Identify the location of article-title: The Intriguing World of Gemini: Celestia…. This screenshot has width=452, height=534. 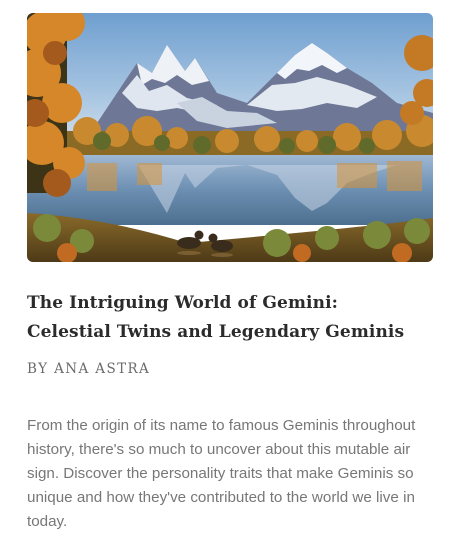
(227, 318).